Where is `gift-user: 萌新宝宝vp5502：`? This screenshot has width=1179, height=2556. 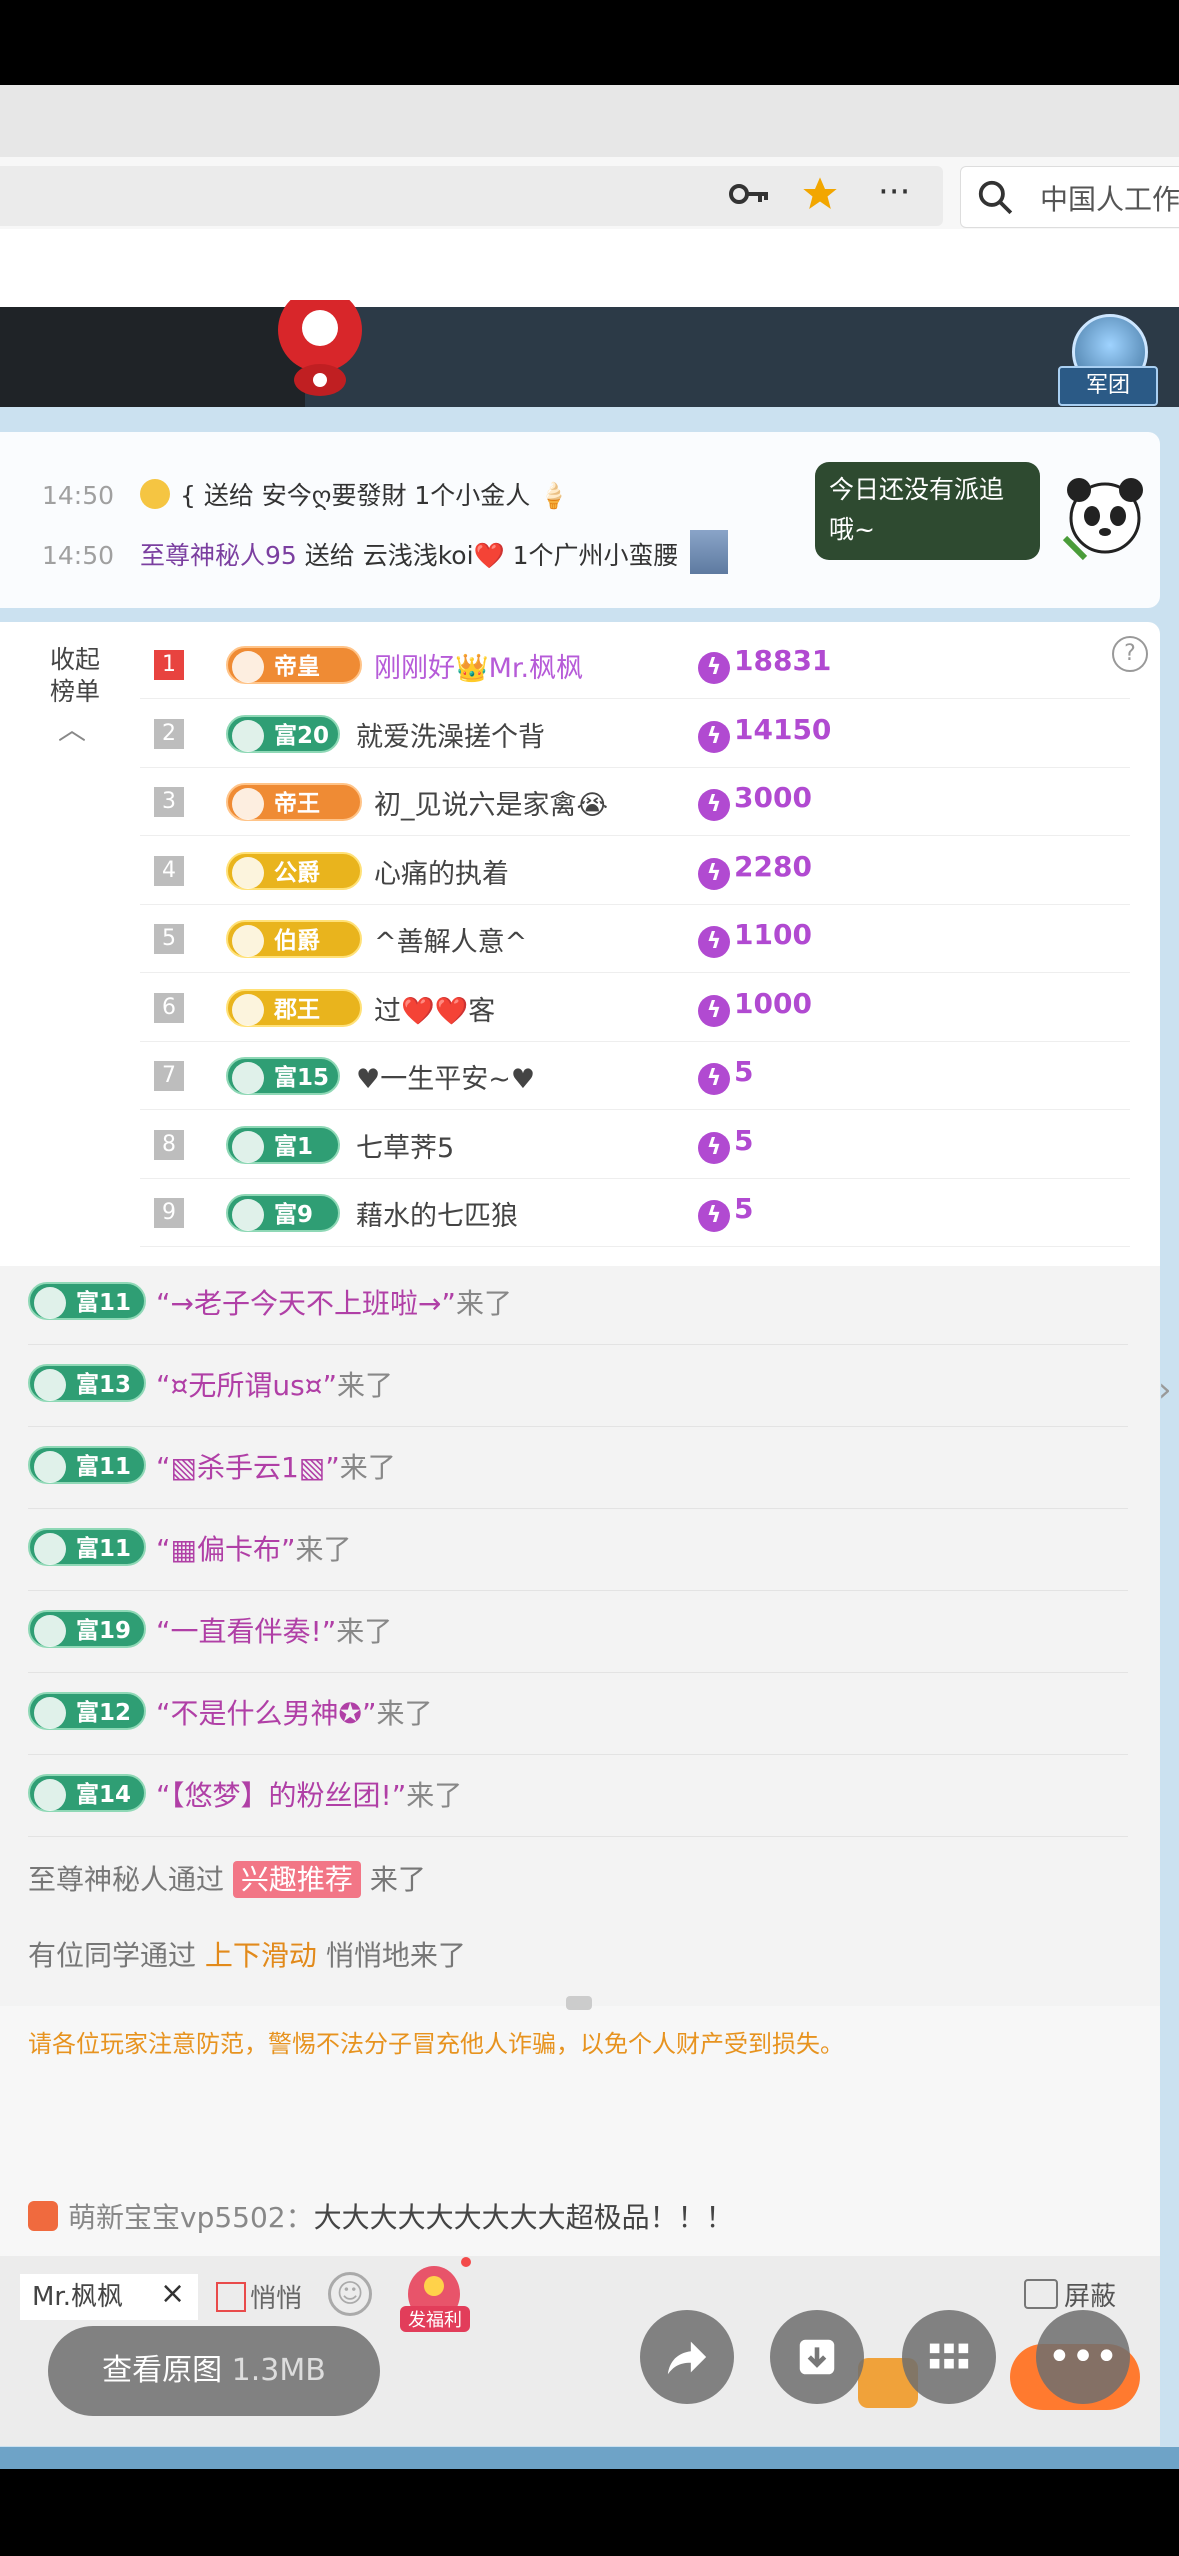
gift-user: 萌新宝宝vp5502： is located at coordinates (191, 2217).